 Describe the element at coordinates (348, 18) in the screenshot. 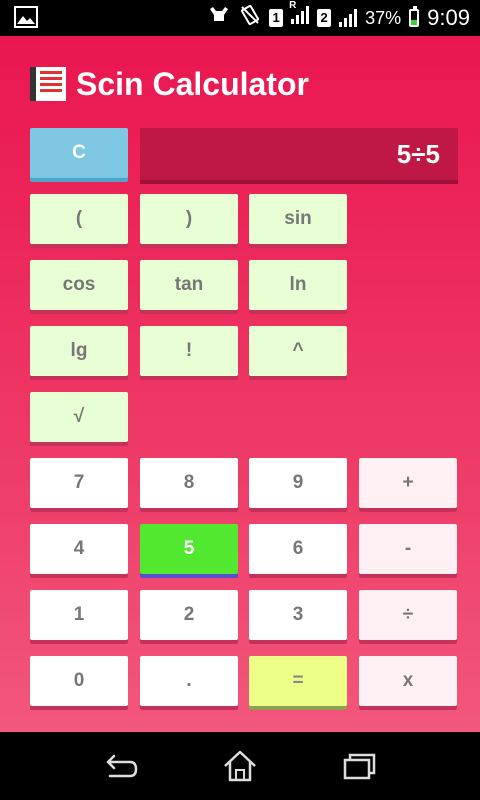

I see `signal2-icon` at that location.